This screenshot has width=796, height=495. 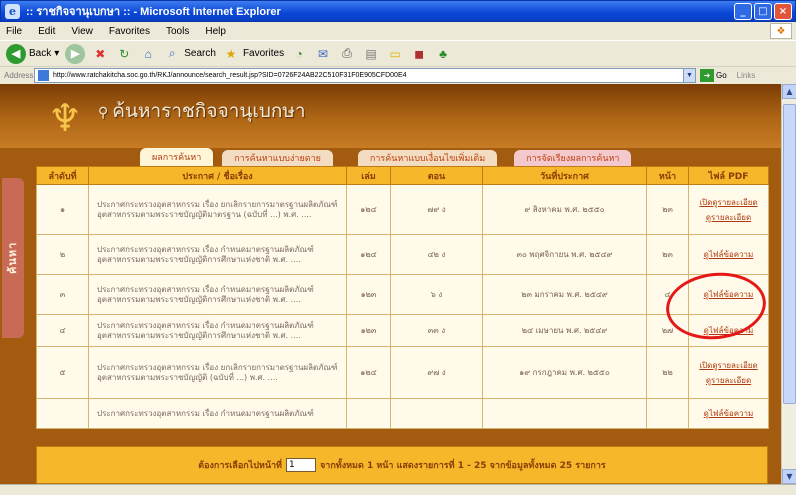 What do you see at coordinates (707, 75) in the screenshot?
I see `go-arrow-icon: ➜` at bounding box center [707, 75].